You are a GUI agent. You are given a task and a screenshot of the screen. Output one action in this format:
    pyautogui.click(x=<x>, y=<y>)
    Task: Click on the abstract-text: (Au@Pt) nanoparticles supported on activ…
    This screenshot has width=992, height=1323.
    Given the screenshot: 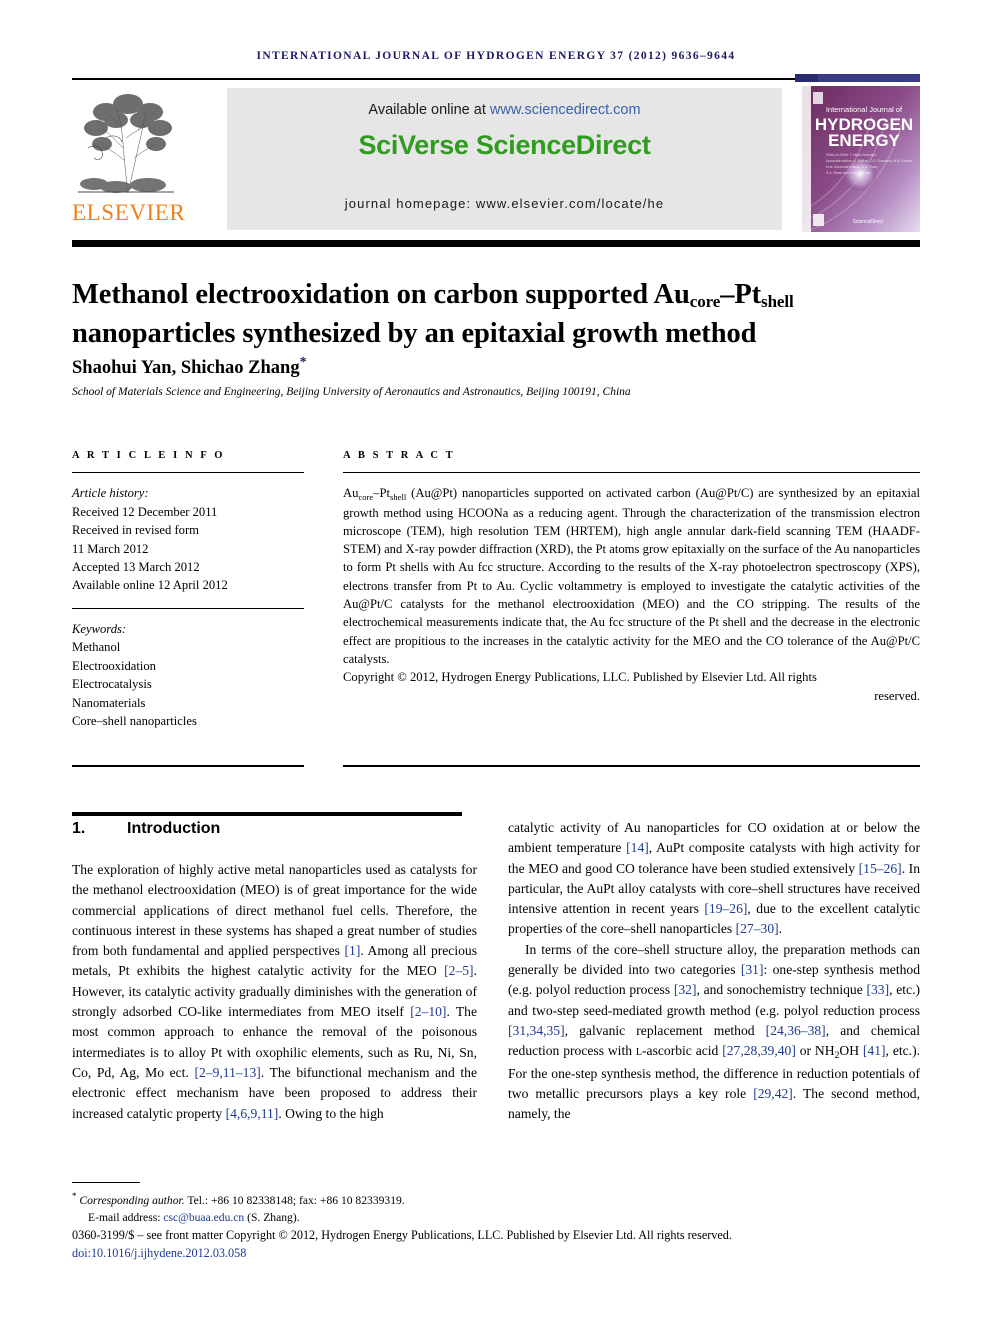 What is the action you would take?
    pyautogui.click(x=631, y=576)
    